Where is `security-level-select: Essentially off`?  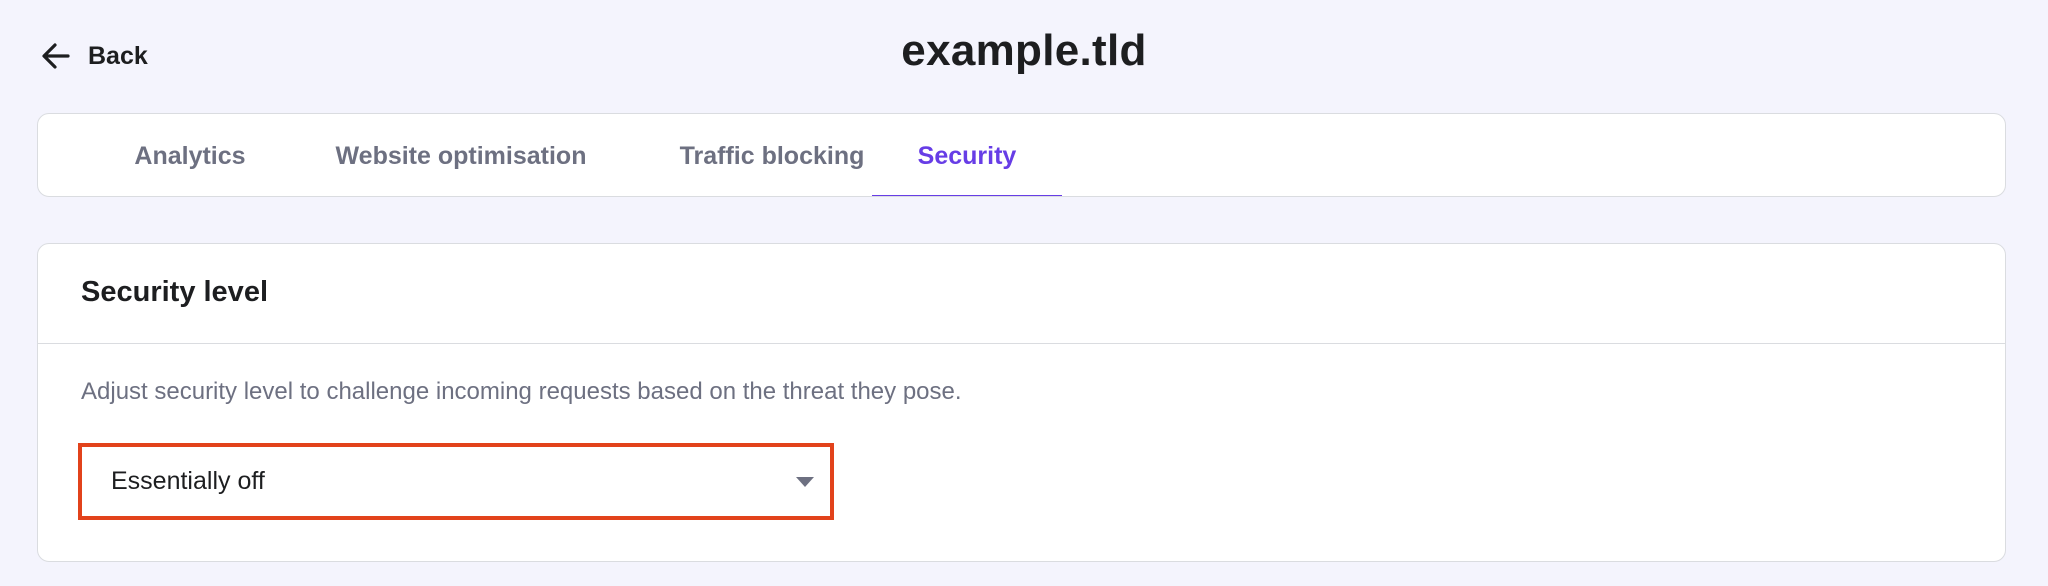
security-level-select: Essentially off is located at coordinates (456, 481).